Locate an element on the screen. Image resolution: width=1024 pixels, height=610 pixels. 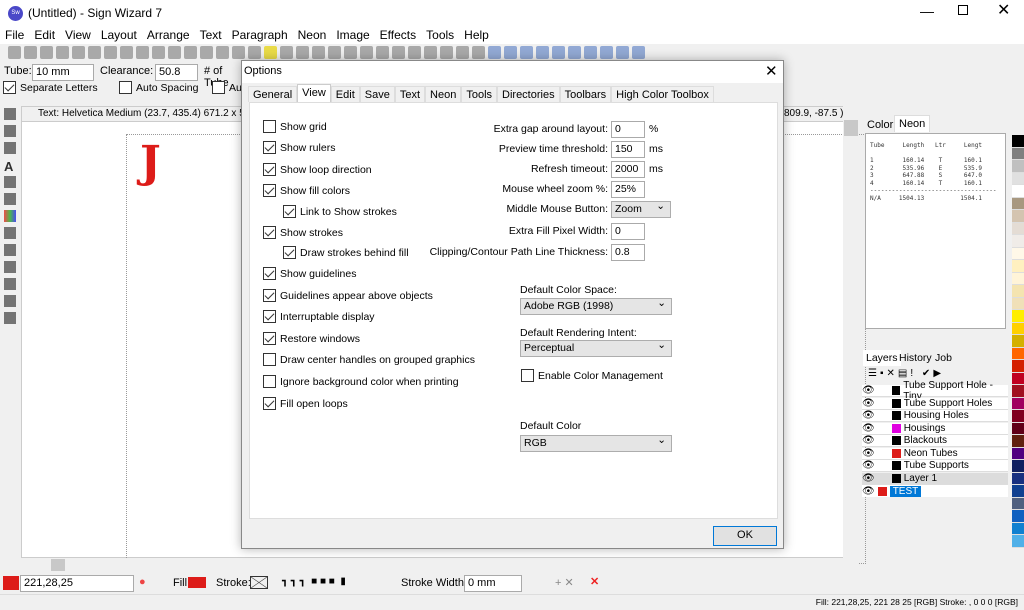
checkbox-restore-windows: Restore windows is located at coordinates (311, 338).